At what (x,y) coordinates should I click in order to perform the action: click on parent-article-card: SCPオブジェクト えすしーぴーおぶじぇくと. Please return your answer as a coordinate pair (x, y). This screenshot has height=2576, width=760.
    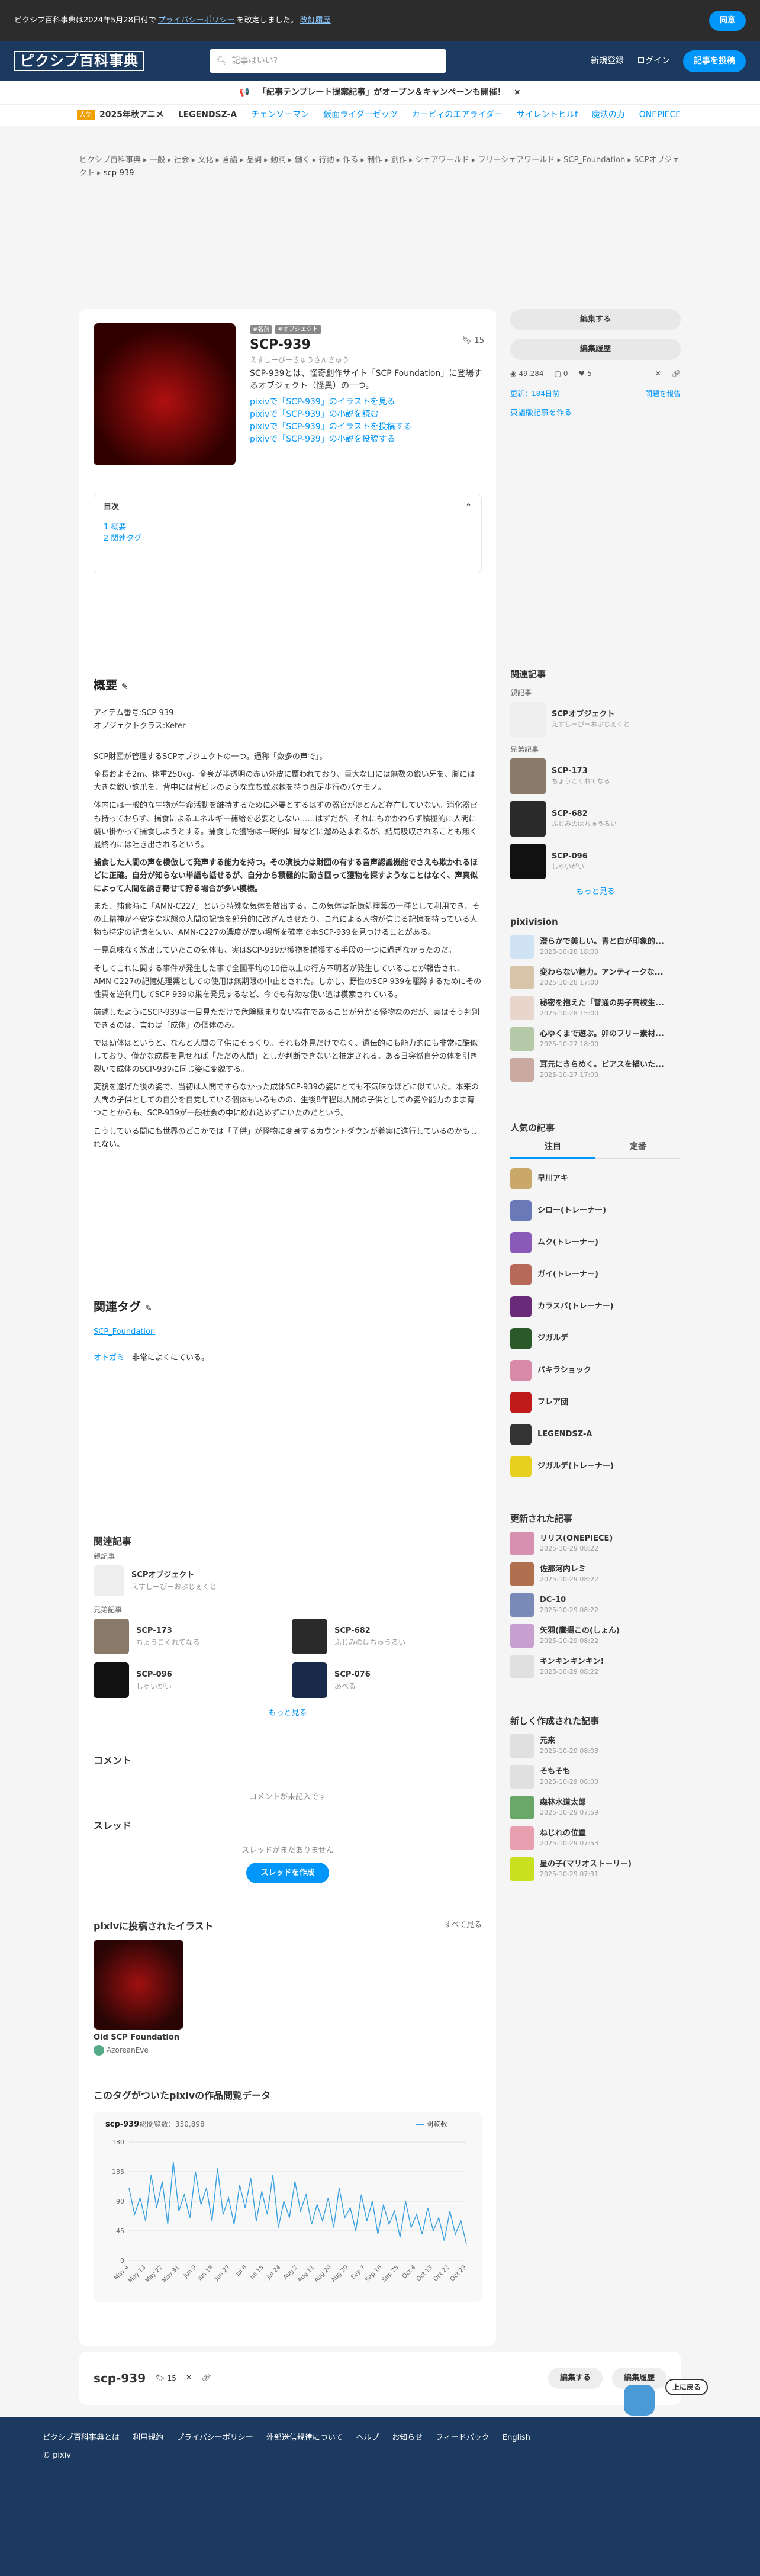
    Looking at the image, I should click on (288, 1580).